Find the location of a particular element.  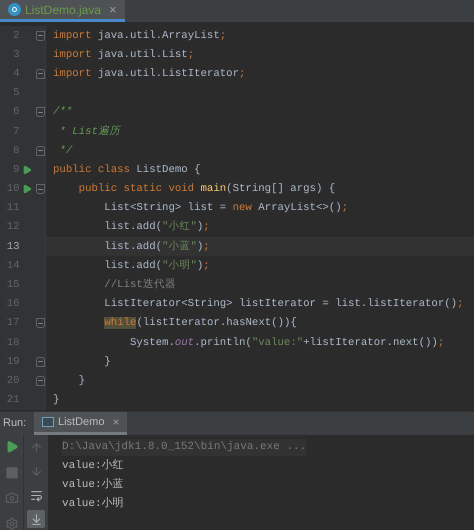

code-line: //List迭代器 is located at coordinates (139, 285).